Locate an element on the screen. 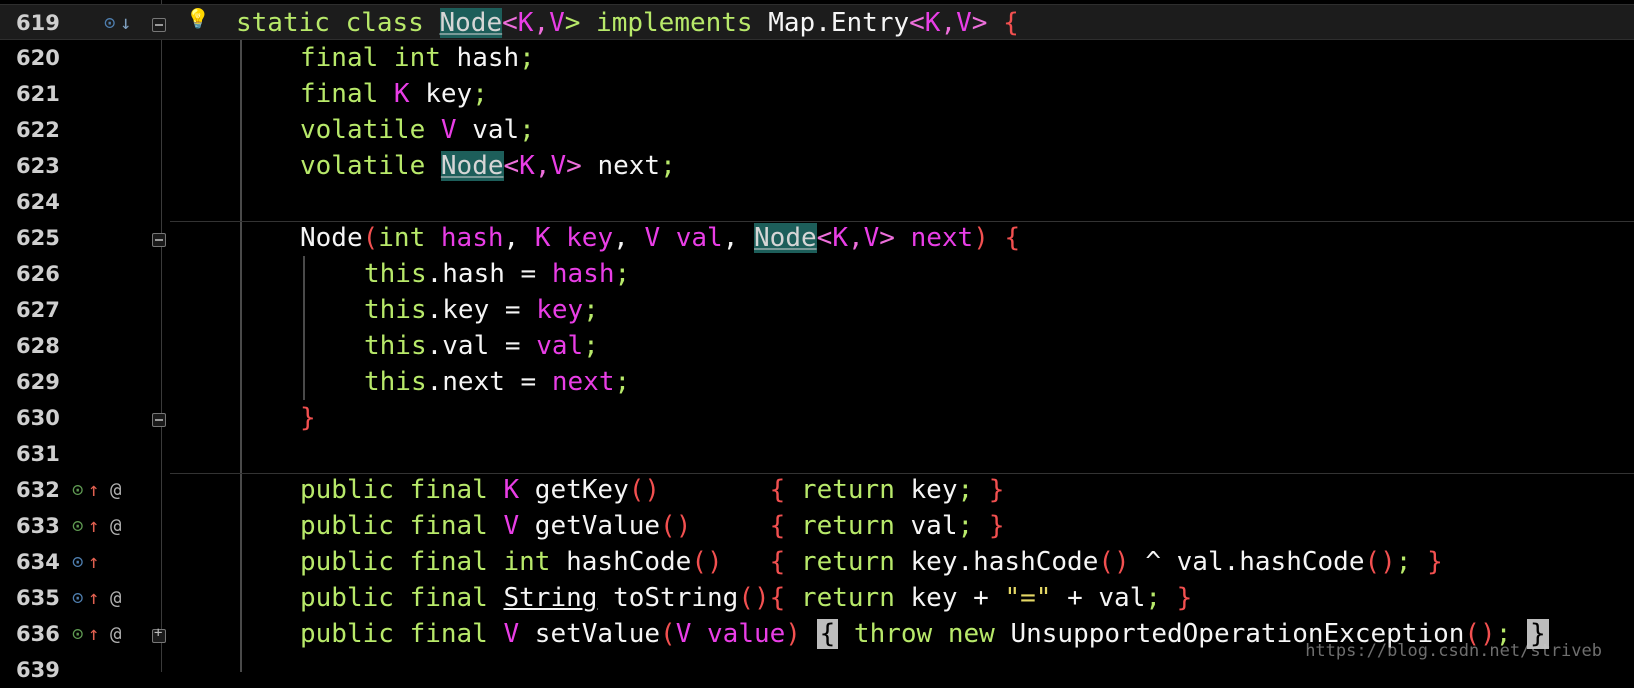 This screenshot has height=688, width=1634. token: public final int is located at coordinates (433, 562).